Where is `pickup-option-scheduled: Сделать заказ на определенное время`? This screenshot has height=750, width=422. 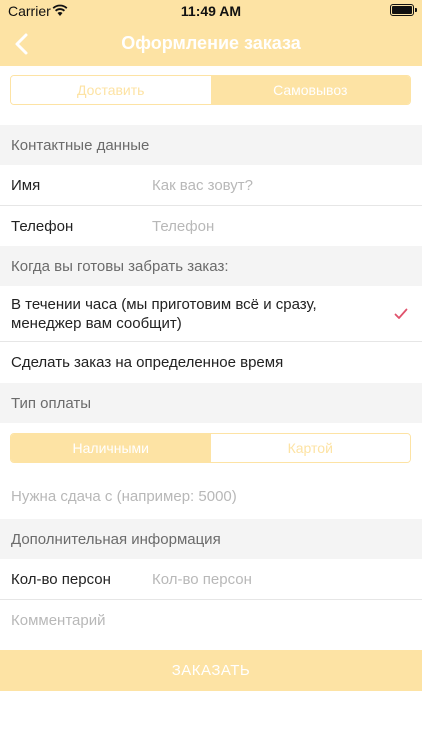 pickup-option-scheduled: Сделать заказ на определенное время is located at coordinates (211, 362).